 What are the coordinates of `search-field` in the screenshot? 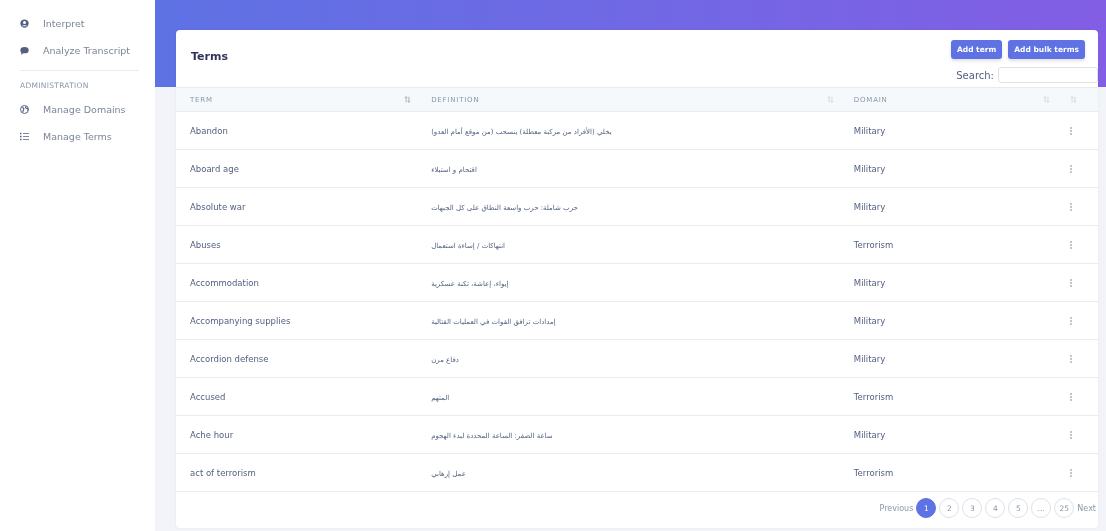 It's located at (1048, 75).